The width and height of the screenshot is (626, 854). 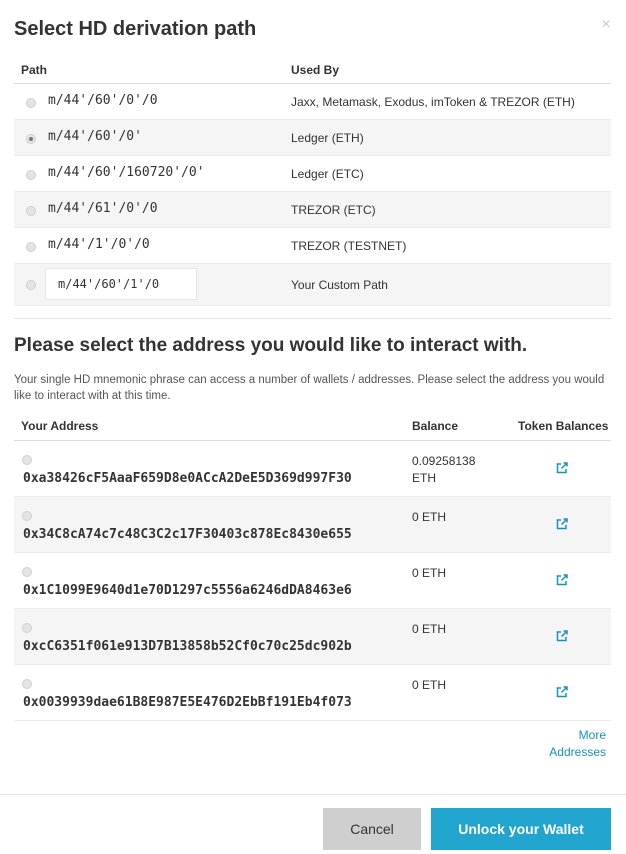 What do you see at coordinates (573, 744) in the screenshot?
I see `more-addresses-link: More Addresses` at bounding box center [573, 744].